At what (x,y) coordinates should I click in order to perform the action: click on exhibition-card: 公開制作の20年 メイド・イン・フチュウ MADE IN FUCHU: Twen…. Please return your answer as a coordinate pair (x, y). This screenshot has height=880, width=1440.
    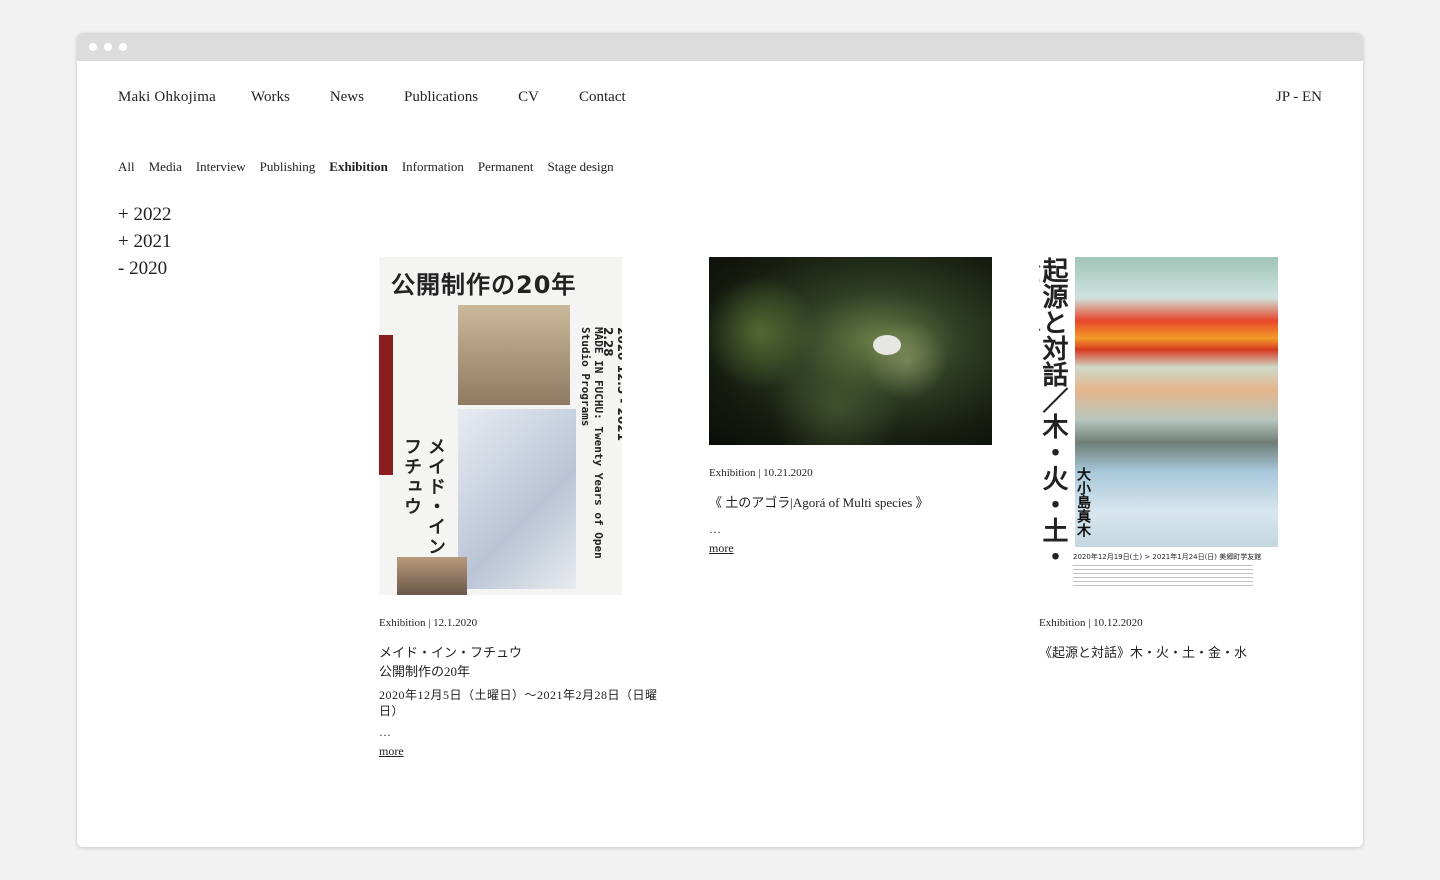
    Looking at the image, I should click on (519, 508).